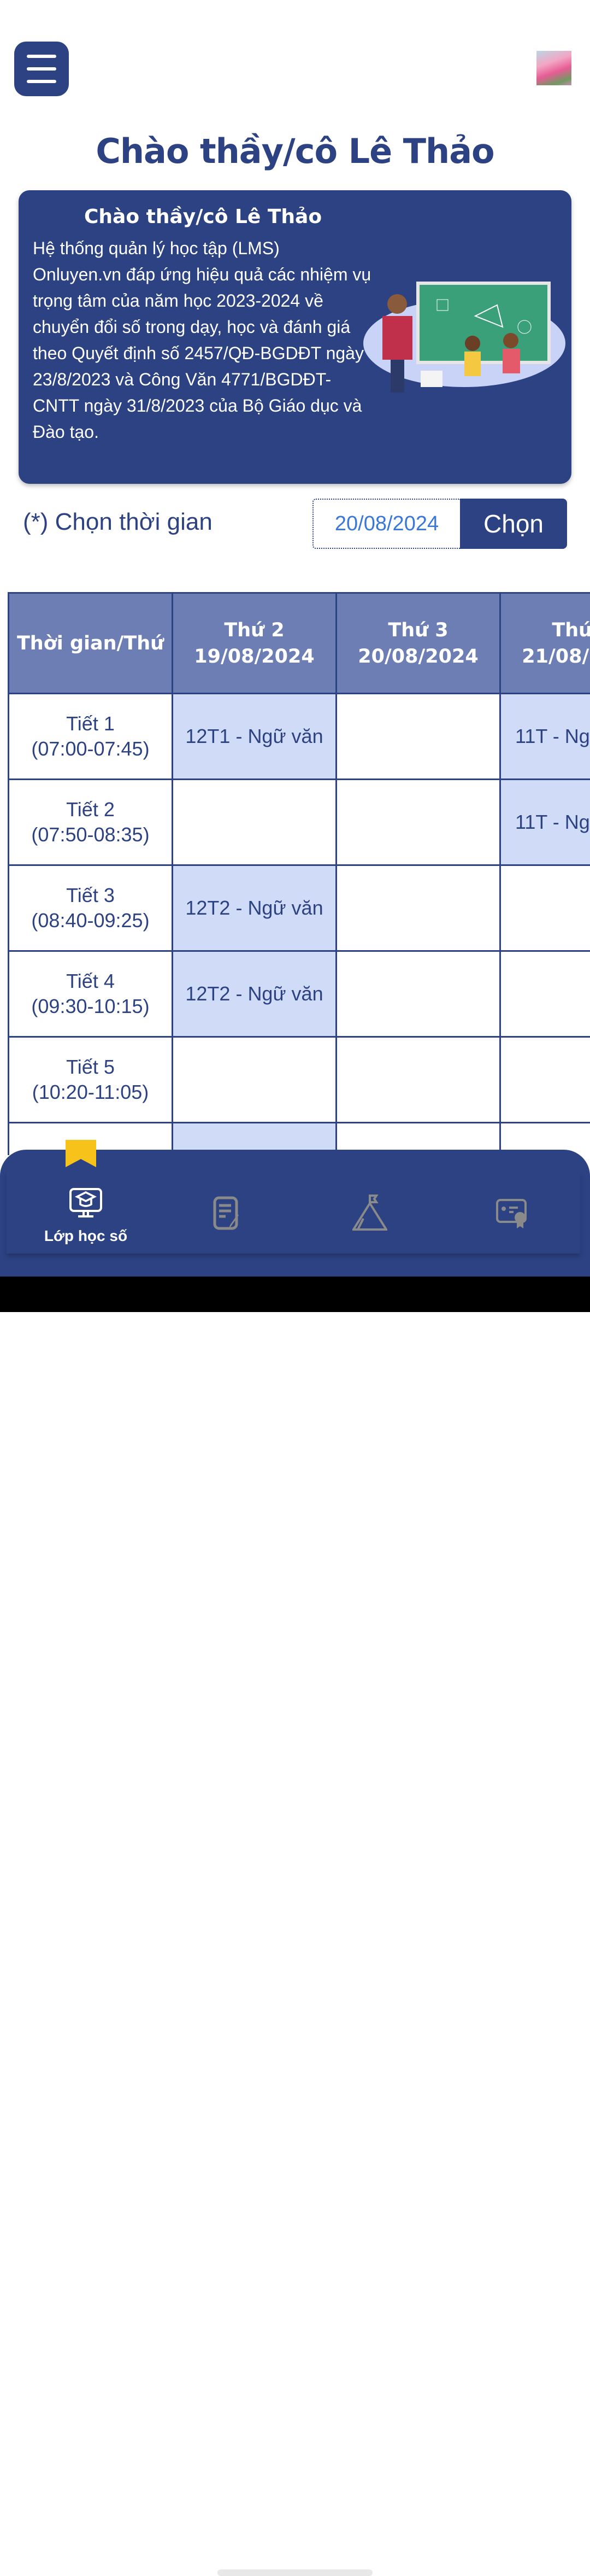 This screenshot has width=590, height=2576. What do you see at coordinates (295, 2573) in the screenshot?
I see `home-indicator` at bounding box center [295, 2573].